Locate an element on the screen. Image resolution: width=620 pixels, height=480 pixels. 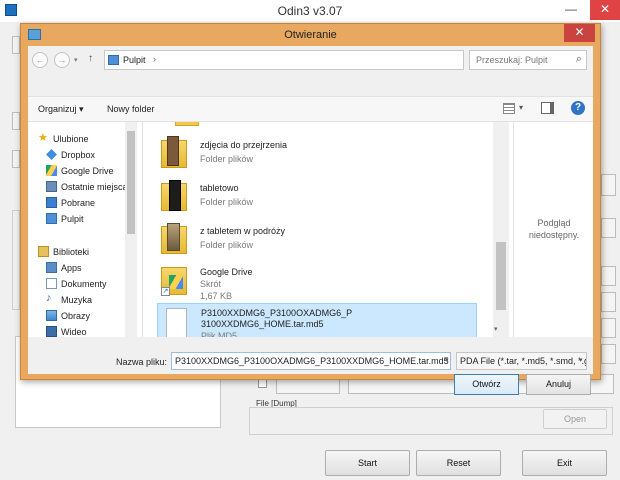
file-icon is located at coordinates (175, 321).